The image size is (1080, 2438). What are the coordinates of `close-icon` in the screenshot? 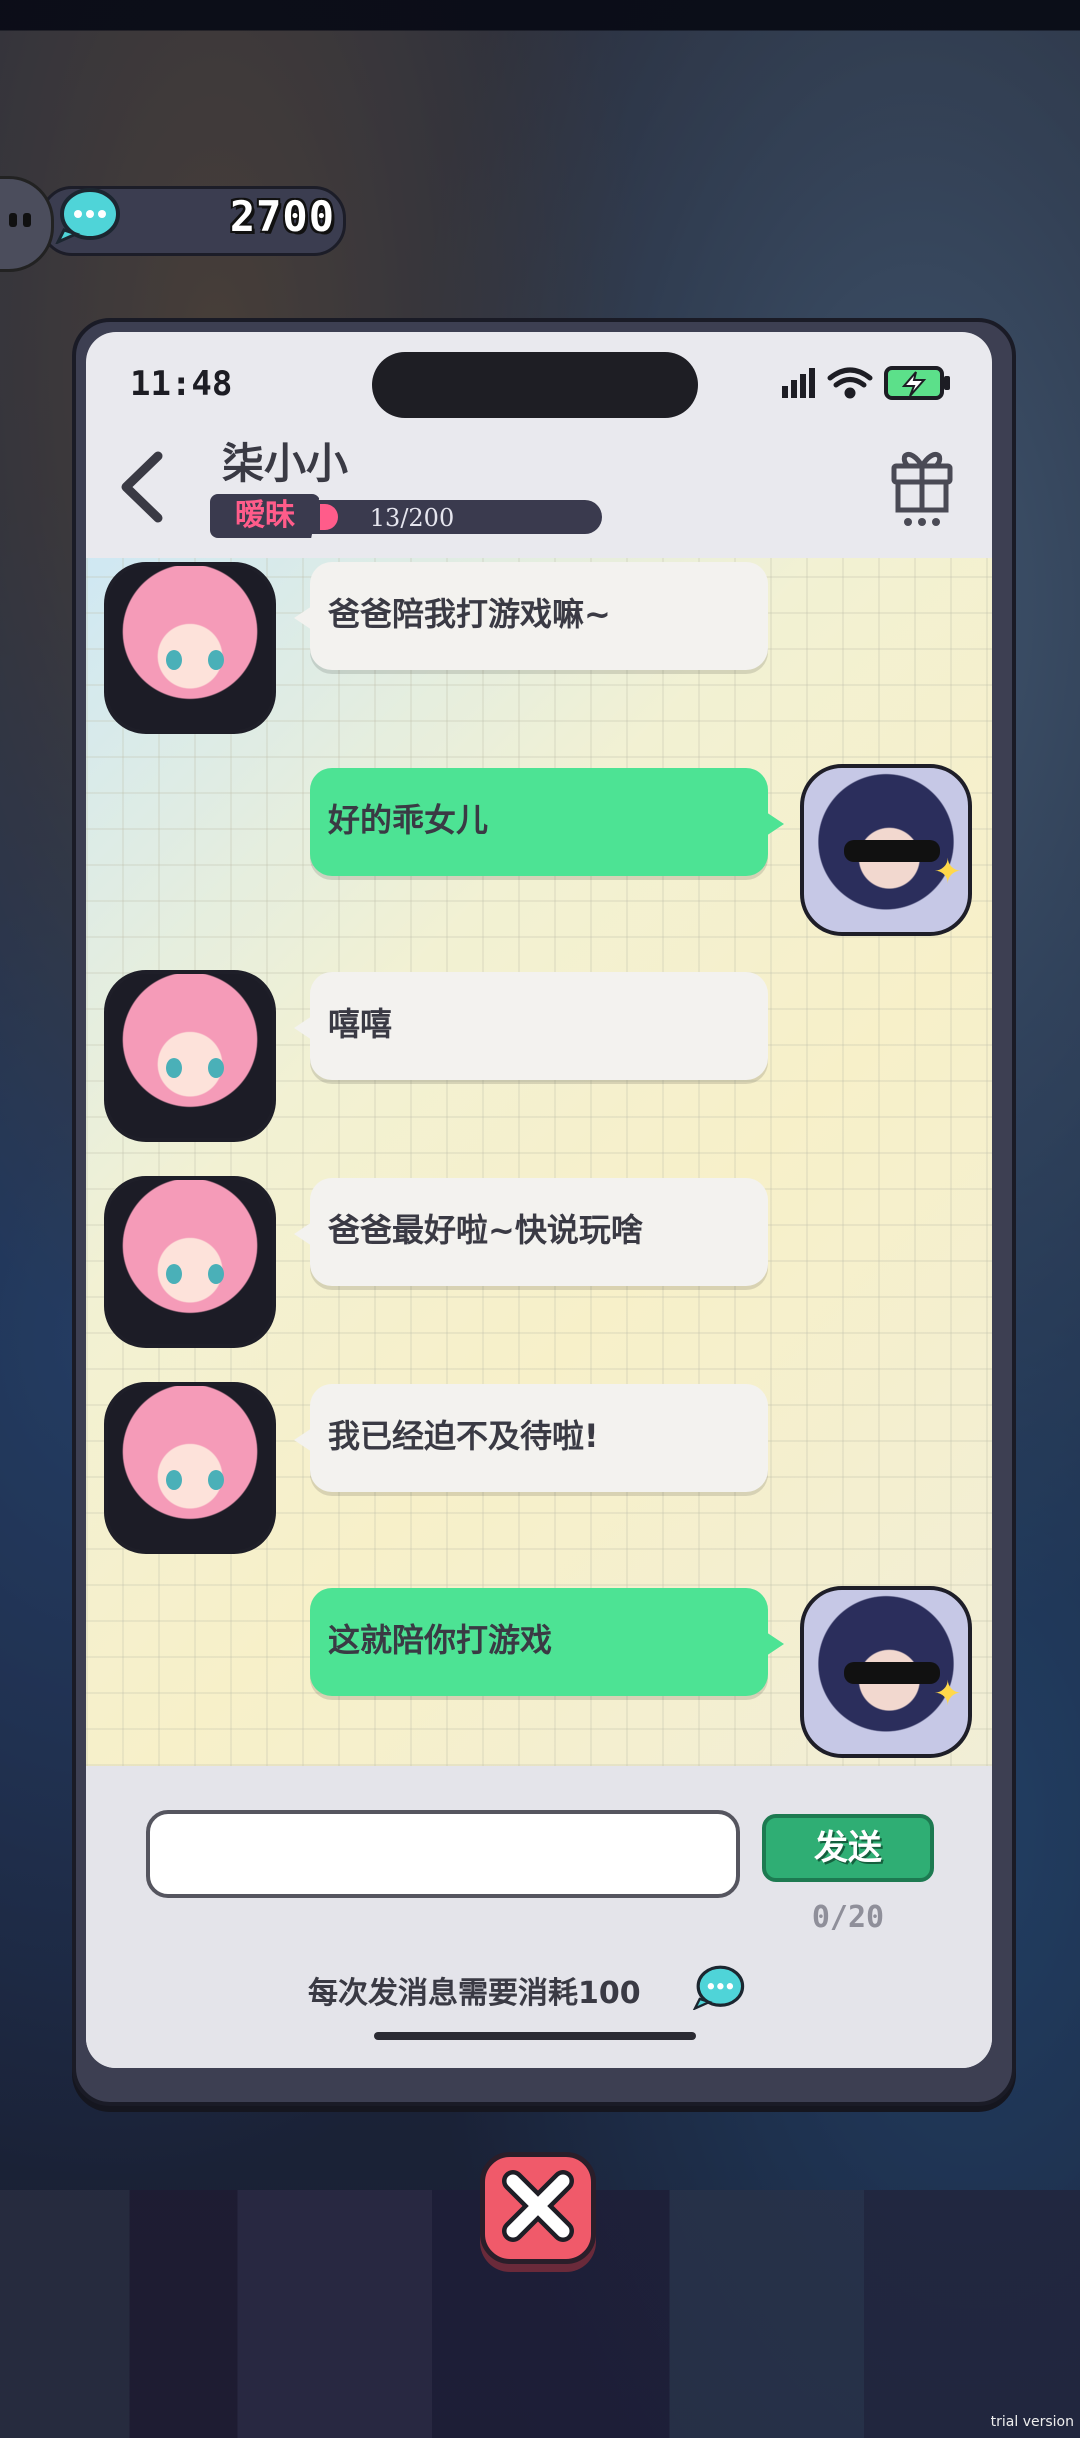 It's located at (538, 2206).